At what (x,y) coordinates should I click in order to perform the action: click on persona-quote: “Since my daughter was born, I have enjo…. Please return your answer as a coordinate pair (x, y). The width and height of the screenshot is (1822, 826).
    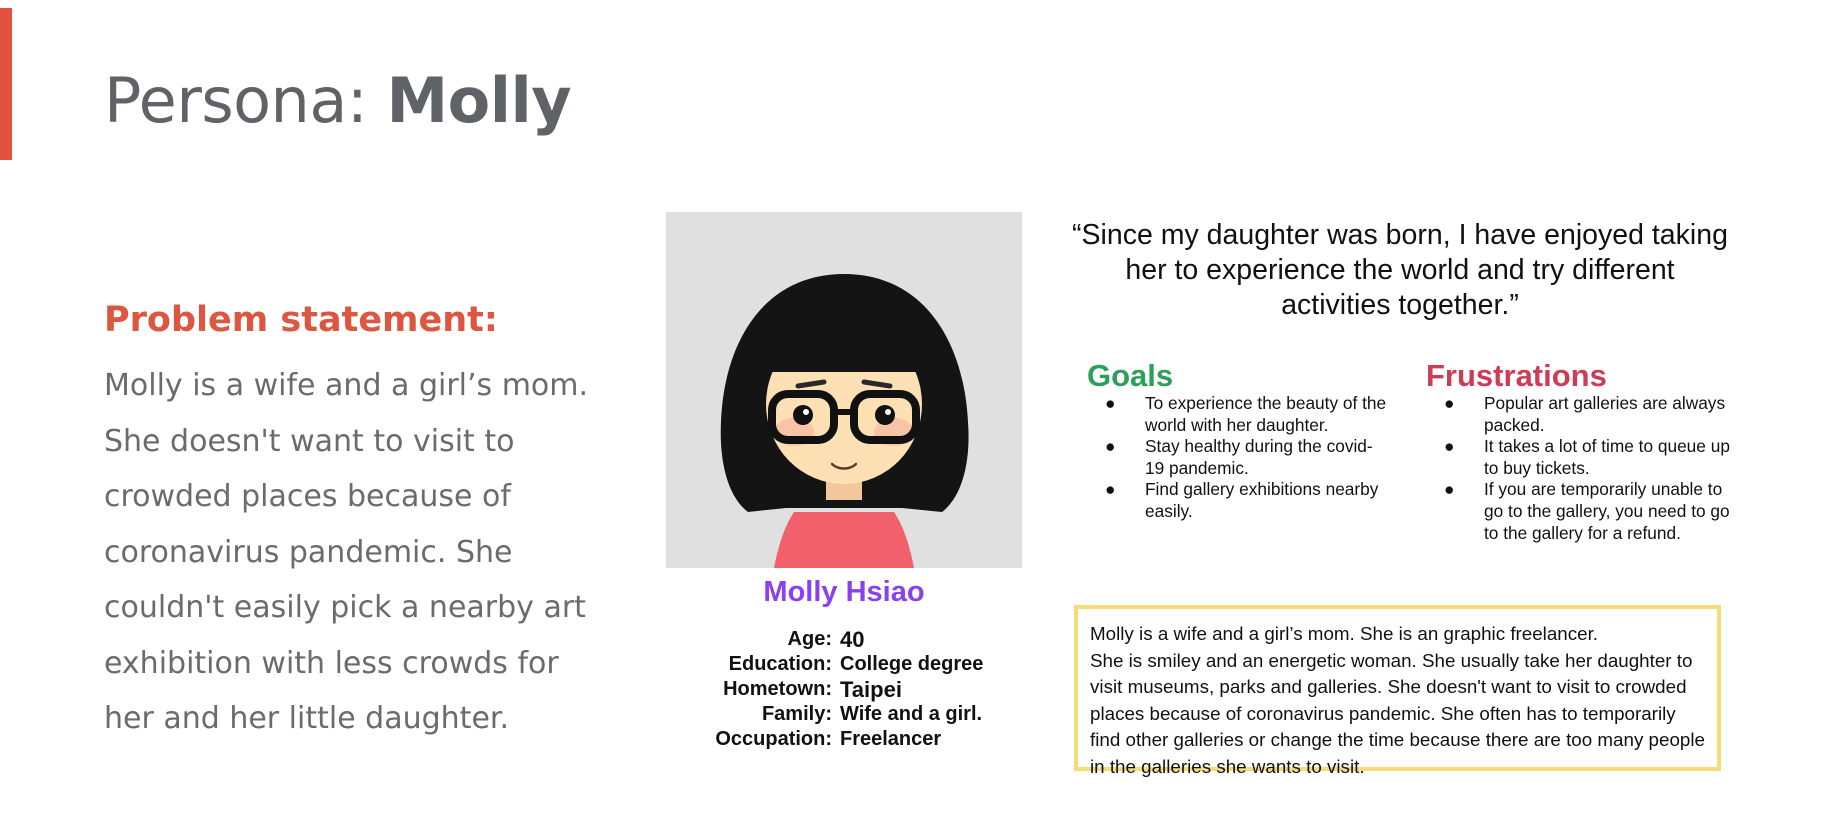
    Looking at the image, I should click on (1400, 270).